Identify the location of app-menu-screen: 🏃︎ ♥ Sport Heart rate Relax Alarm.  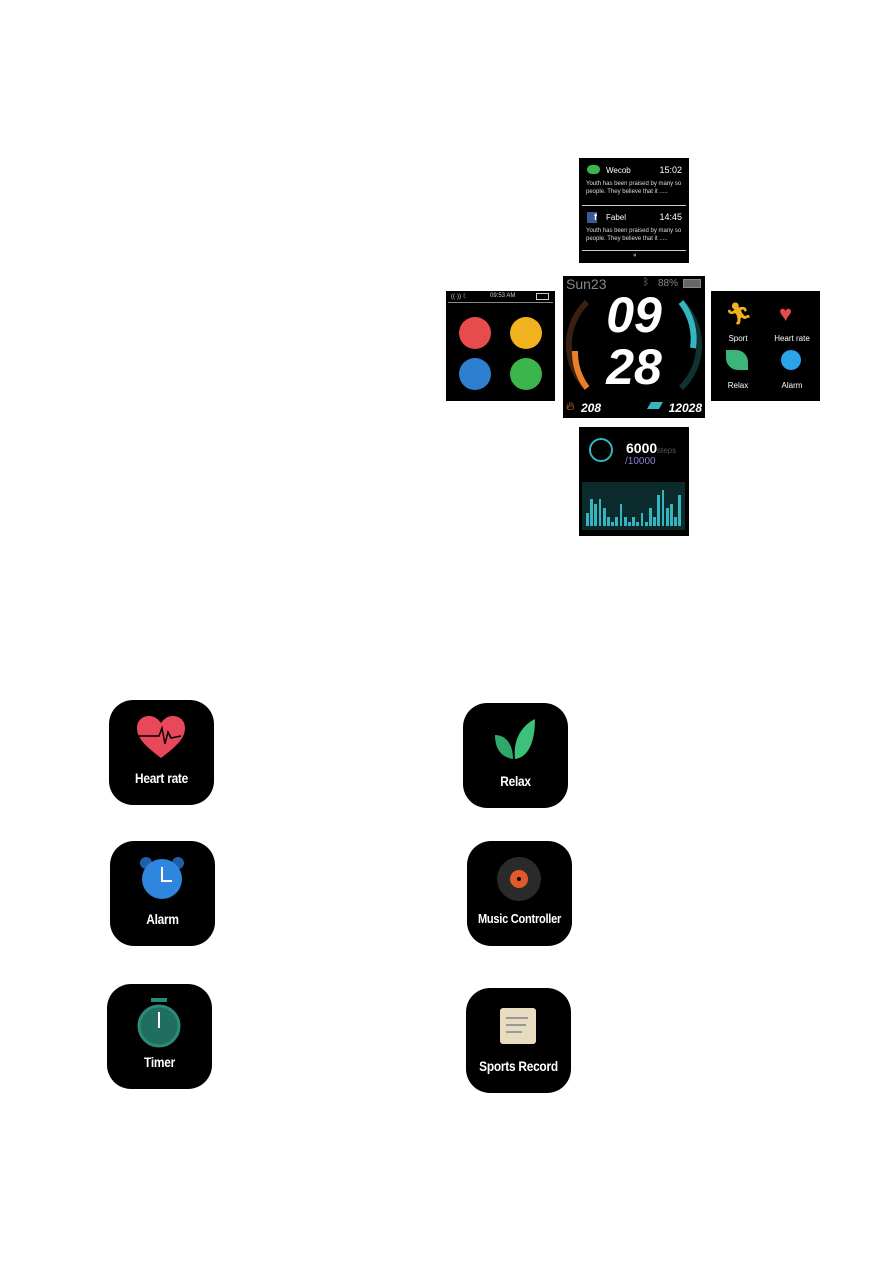
(765, 346).